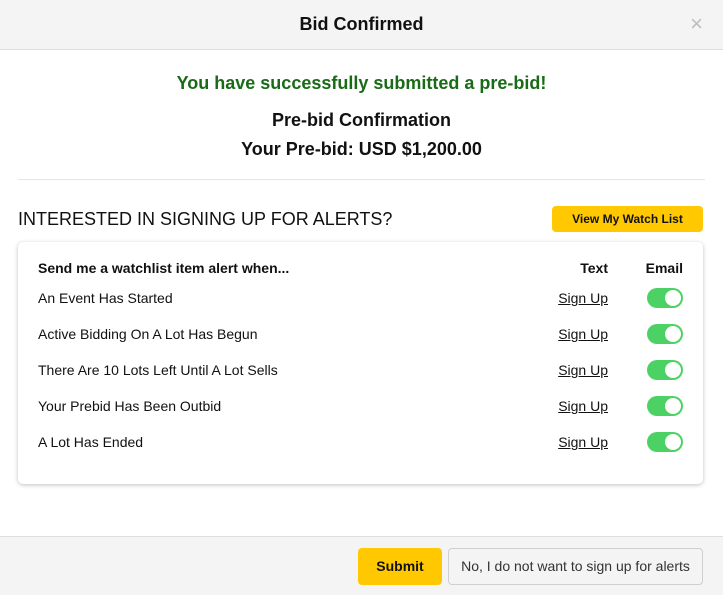 This screenshot has width=723, height=595. What do you see at coordinates (575, 566) in the screenshot?
I see `decline-alerts-button: No, I do not want to sign up for alerts` at bounding box center [575, 566].